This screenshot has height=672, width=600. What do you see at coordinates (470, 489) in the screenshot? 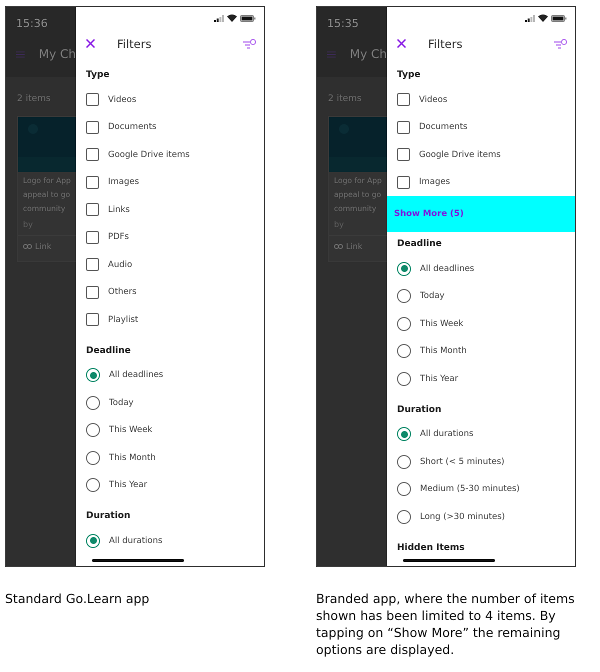
I see `option-label: Medium (5-30 minutes)` at bounding box center [470, 489].